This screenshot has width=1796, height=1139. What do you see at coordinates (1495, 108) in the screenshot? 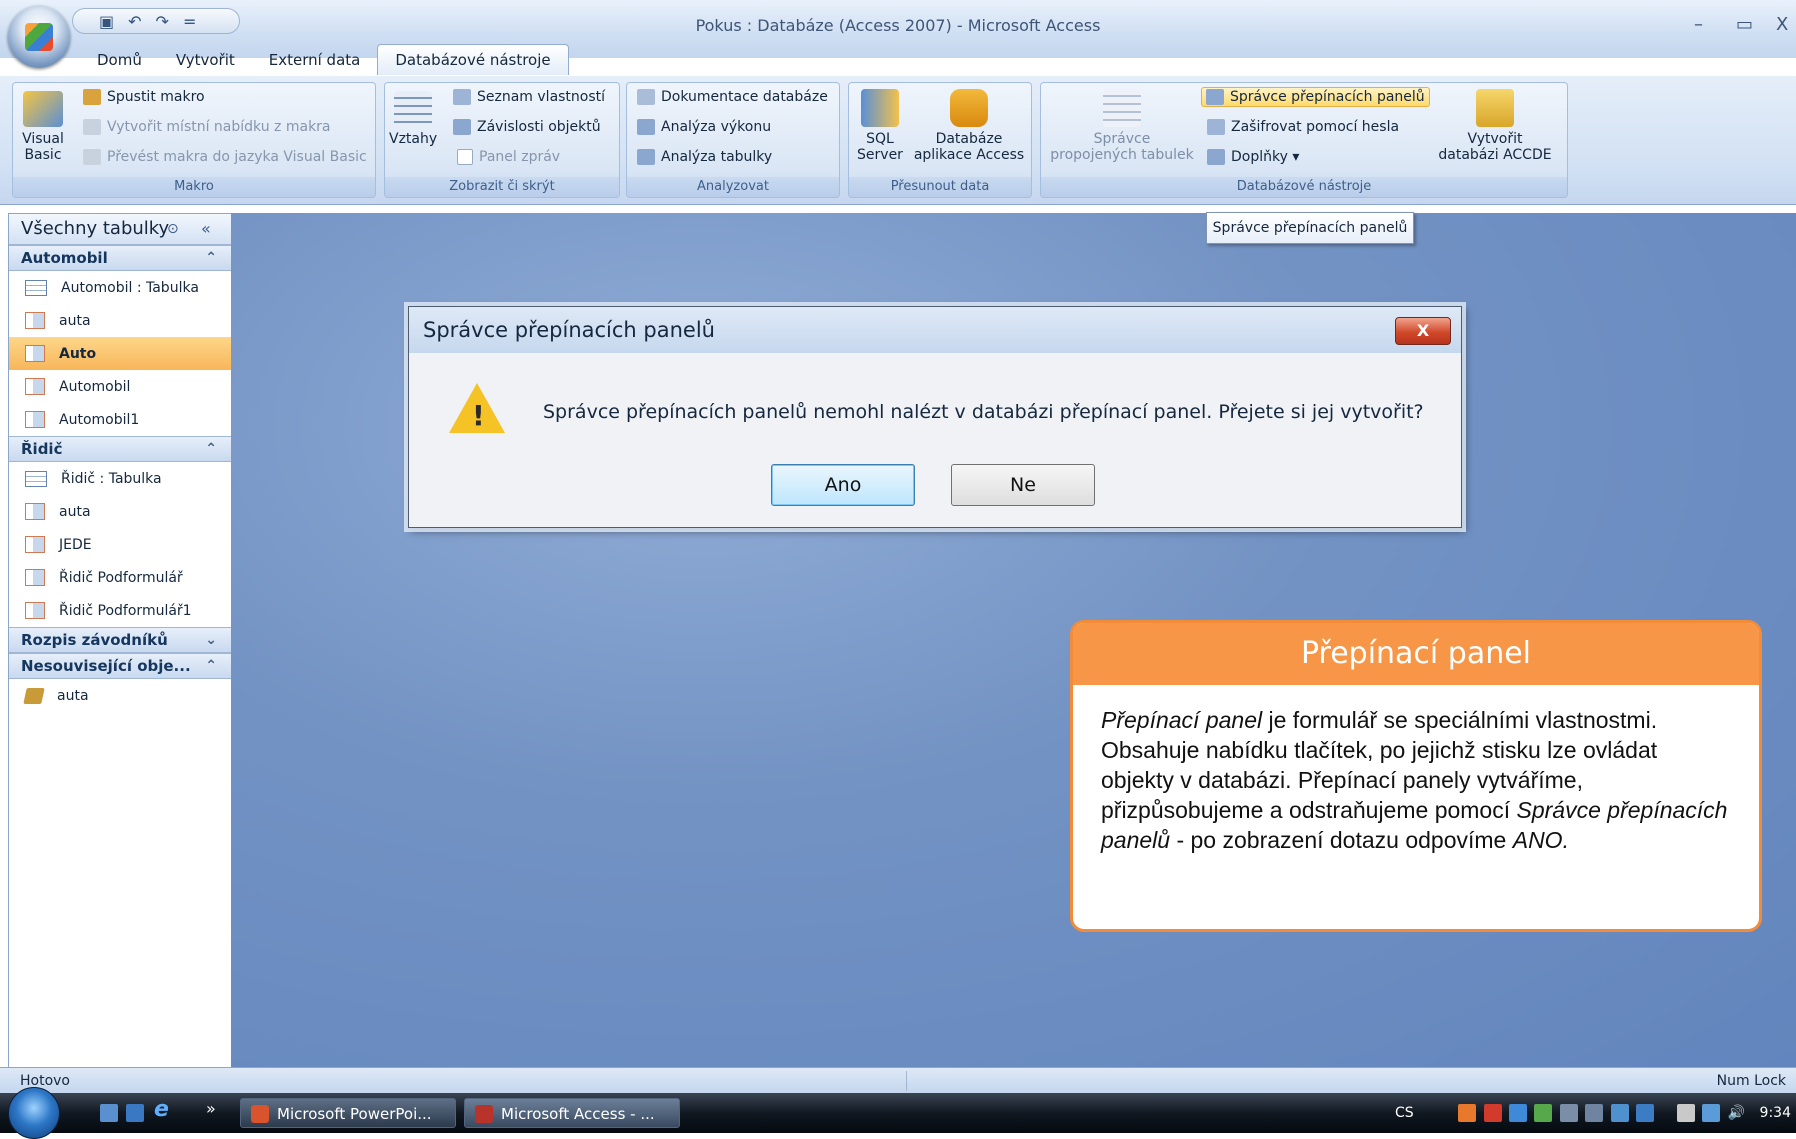
I see `make-accde-icon` at bounding box center [1495, 108].